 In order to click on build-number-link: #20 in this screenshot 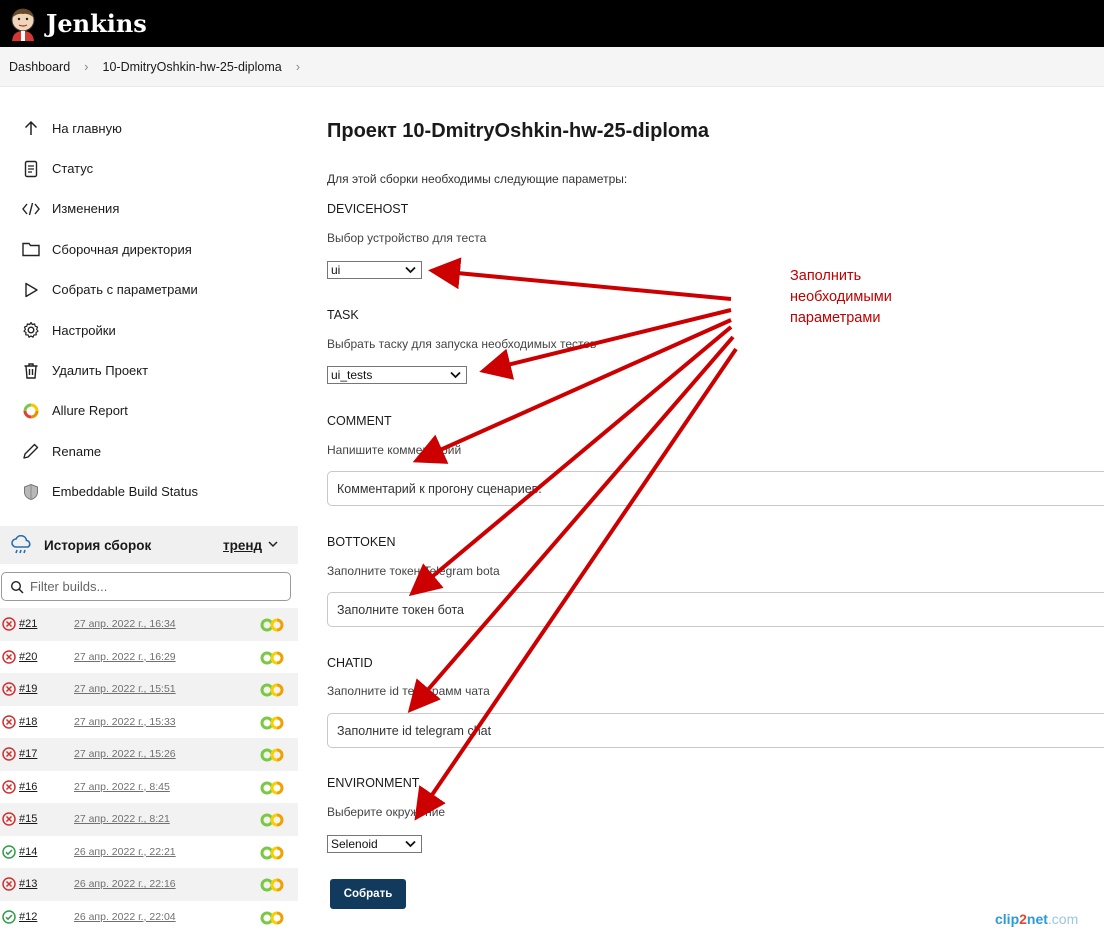, I will do `click(46, 657)`.